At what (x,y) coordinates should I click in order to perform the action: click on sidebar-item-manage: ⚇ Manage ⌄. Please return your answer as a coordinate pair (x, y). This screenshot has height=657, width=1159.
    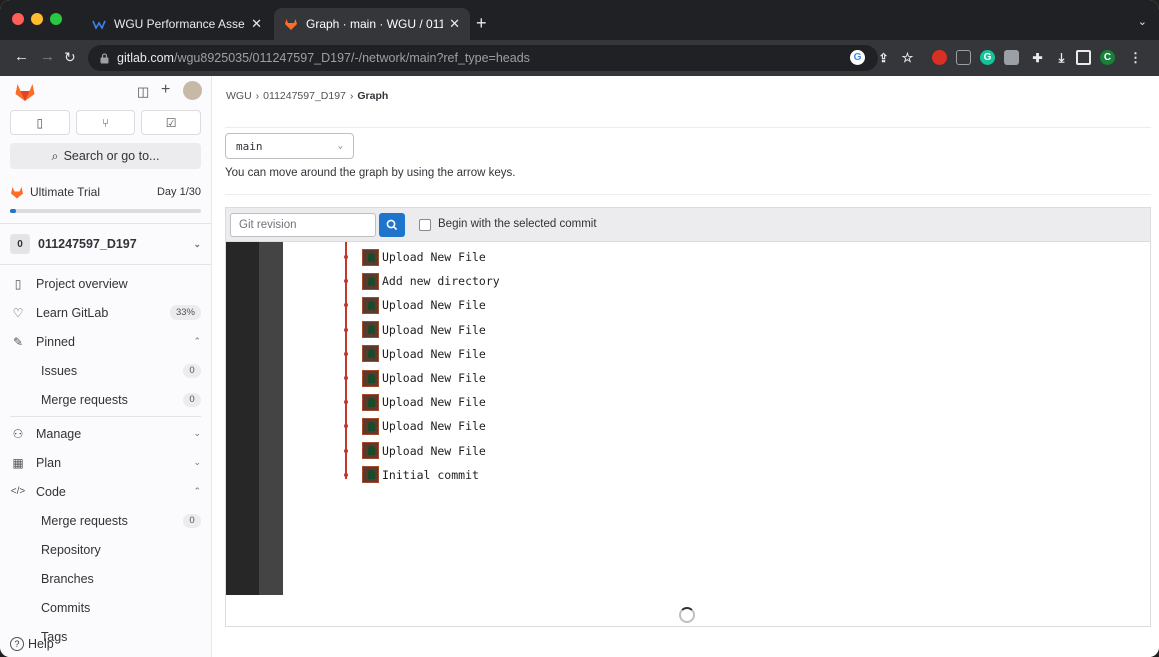
    Looking at the image, I should click on (105, 433).